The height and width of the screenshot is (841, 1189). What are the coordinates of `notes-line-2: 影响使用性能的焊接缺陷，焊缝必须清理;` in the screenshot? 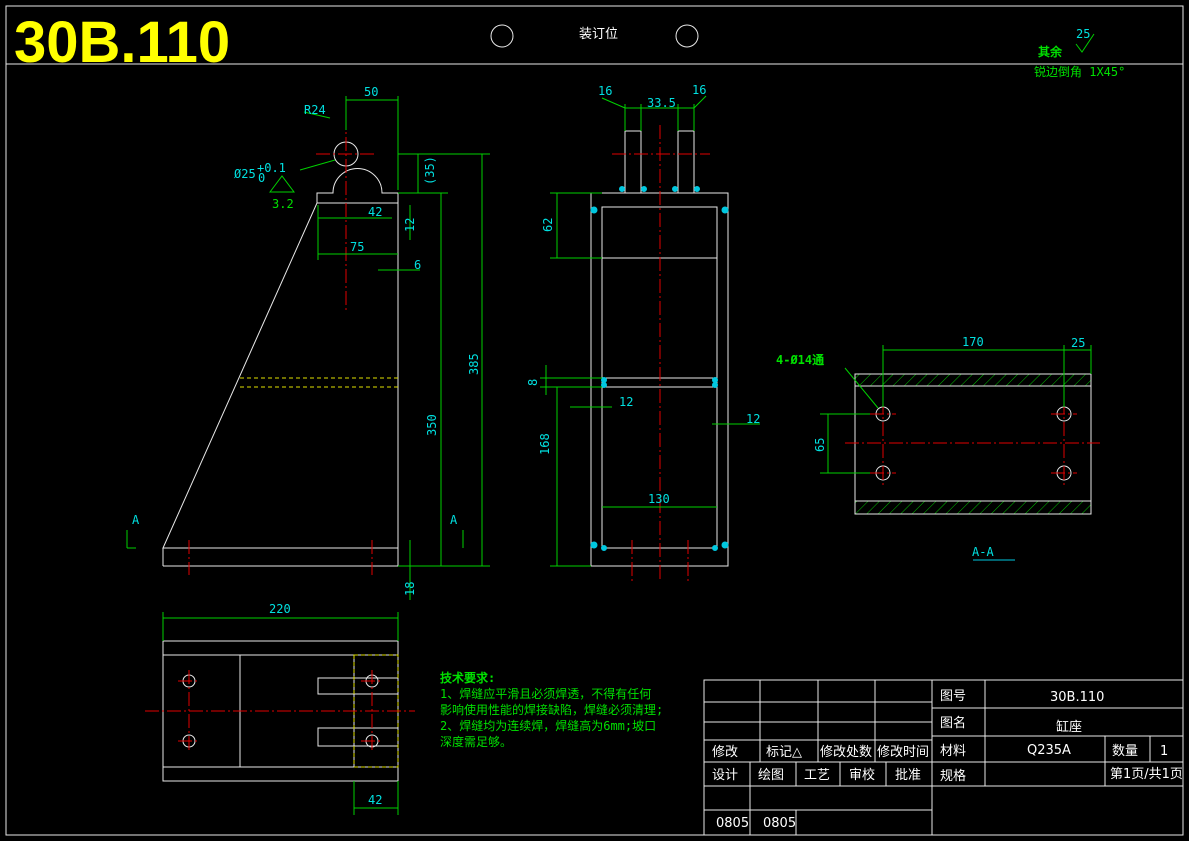 It's located at (551, 709).